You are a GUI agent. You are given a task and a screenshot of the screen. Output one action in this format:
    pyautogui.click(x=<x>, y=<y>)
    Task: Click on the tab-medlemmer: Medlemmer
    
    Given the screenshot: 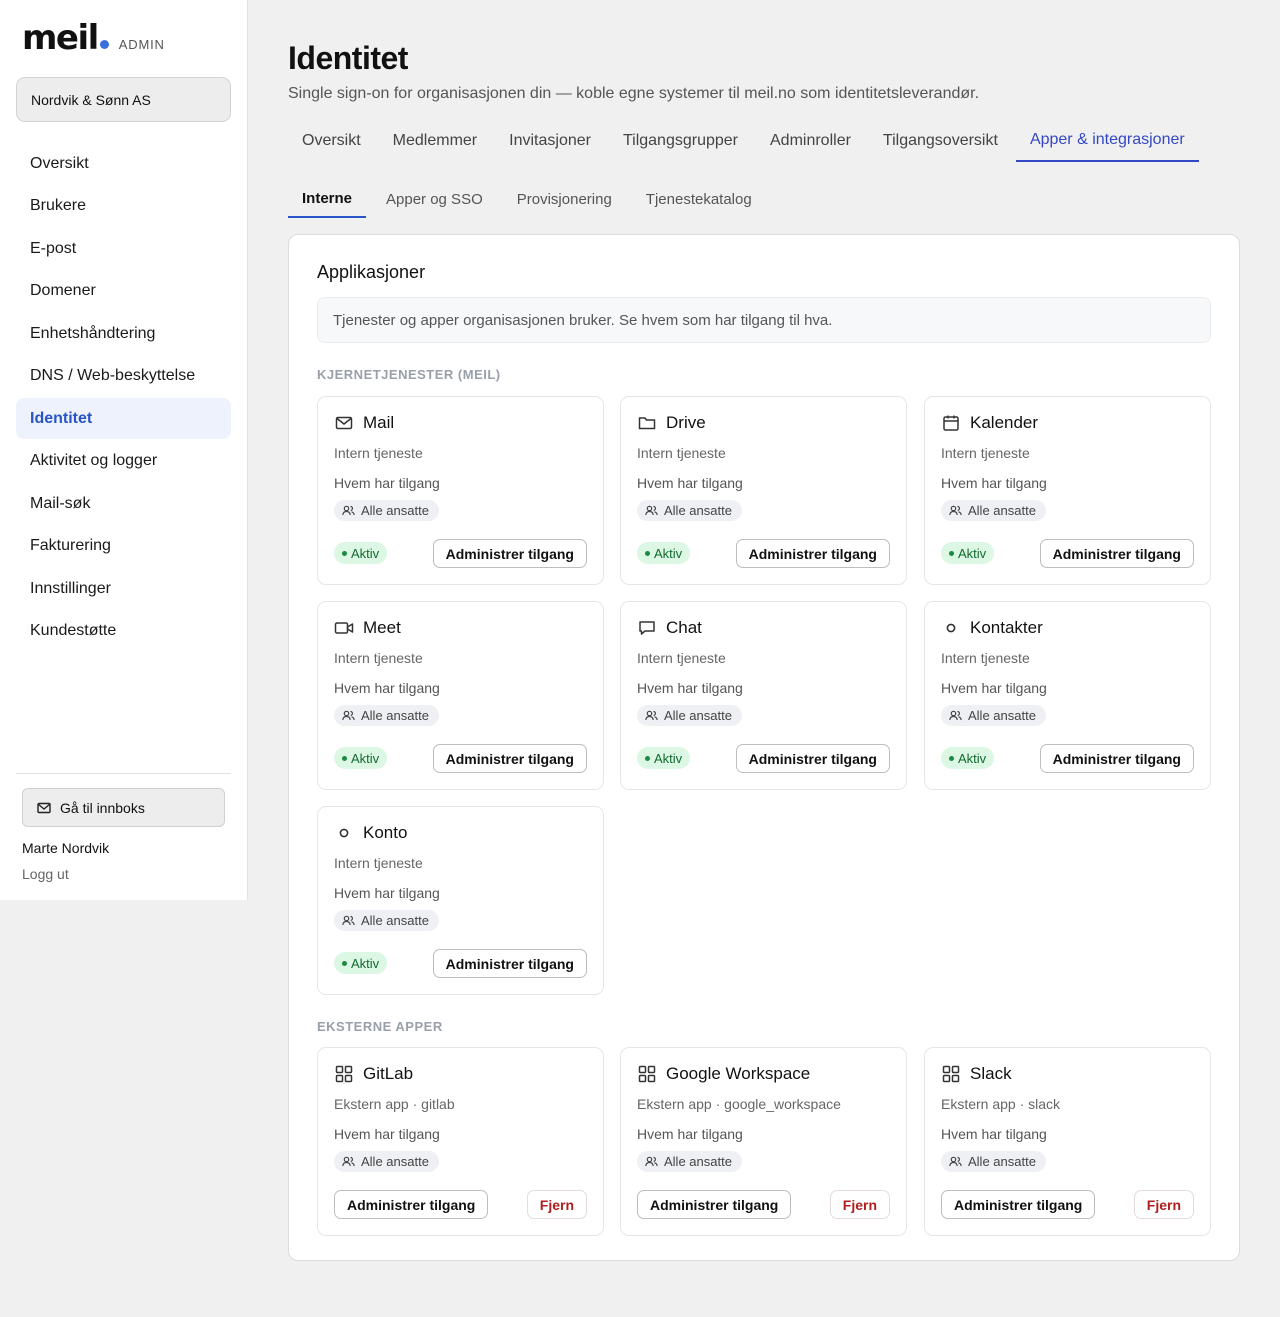 What is the action you would take?
    pyautogui.click(x=435, y=141)
    